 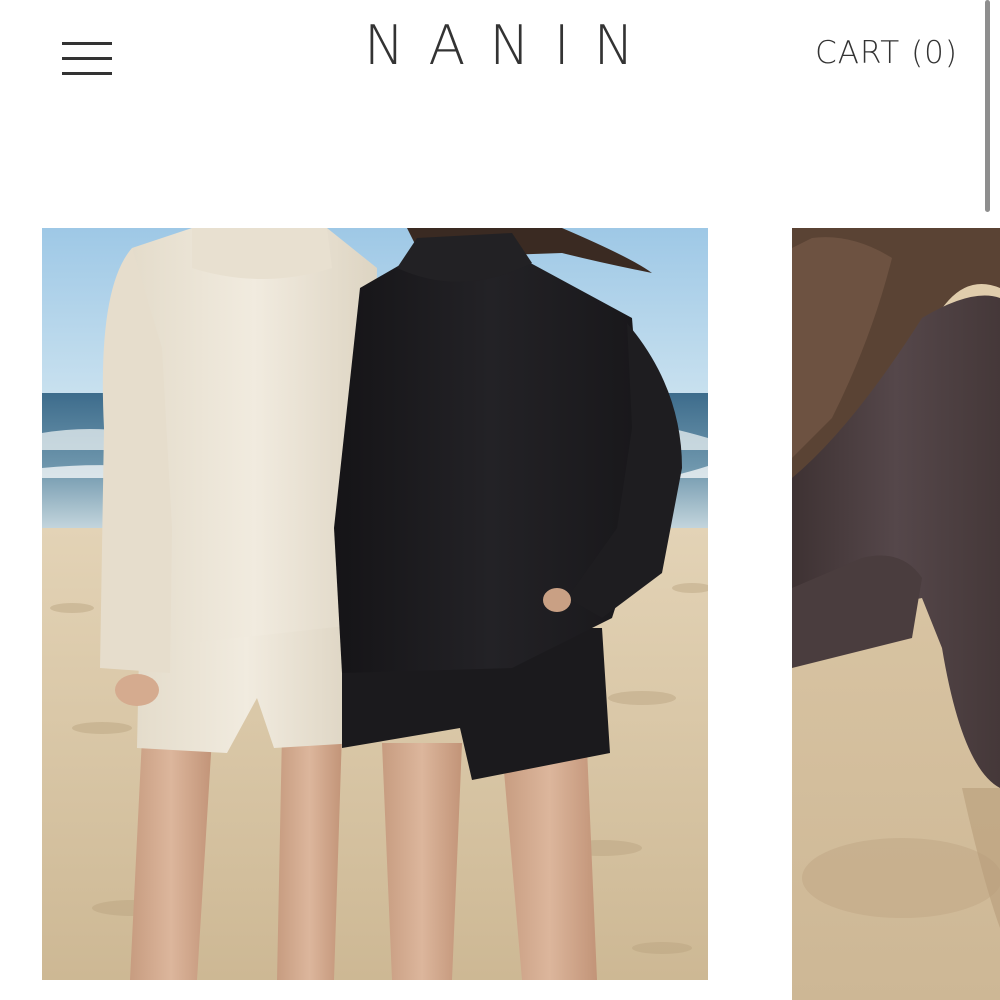 I want to click on brand-logo: NANIN, so click(x=495, y=46).